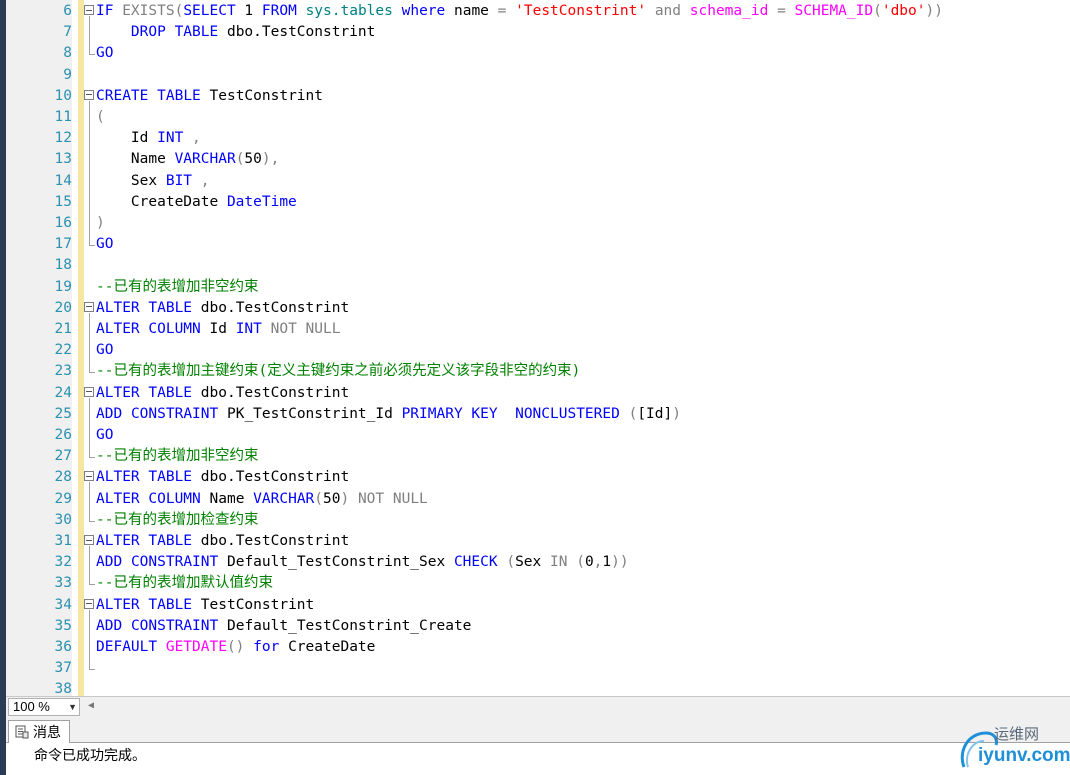 The width and height of the screenshot is (1070, 775). What do you see at coordinates (297, 32) in the screenshot?
I see `code-token: dbo.TestConstrint` at bounding box center [297, 32].